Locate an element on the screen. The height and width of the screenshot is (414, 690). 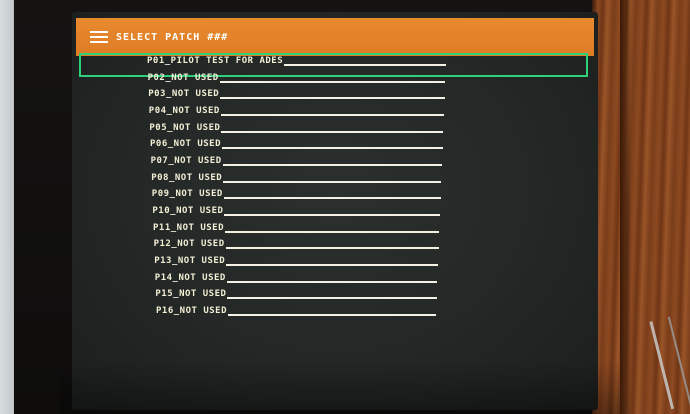
patch-label: P15_NOT USED is located at coordinates (191, 294).